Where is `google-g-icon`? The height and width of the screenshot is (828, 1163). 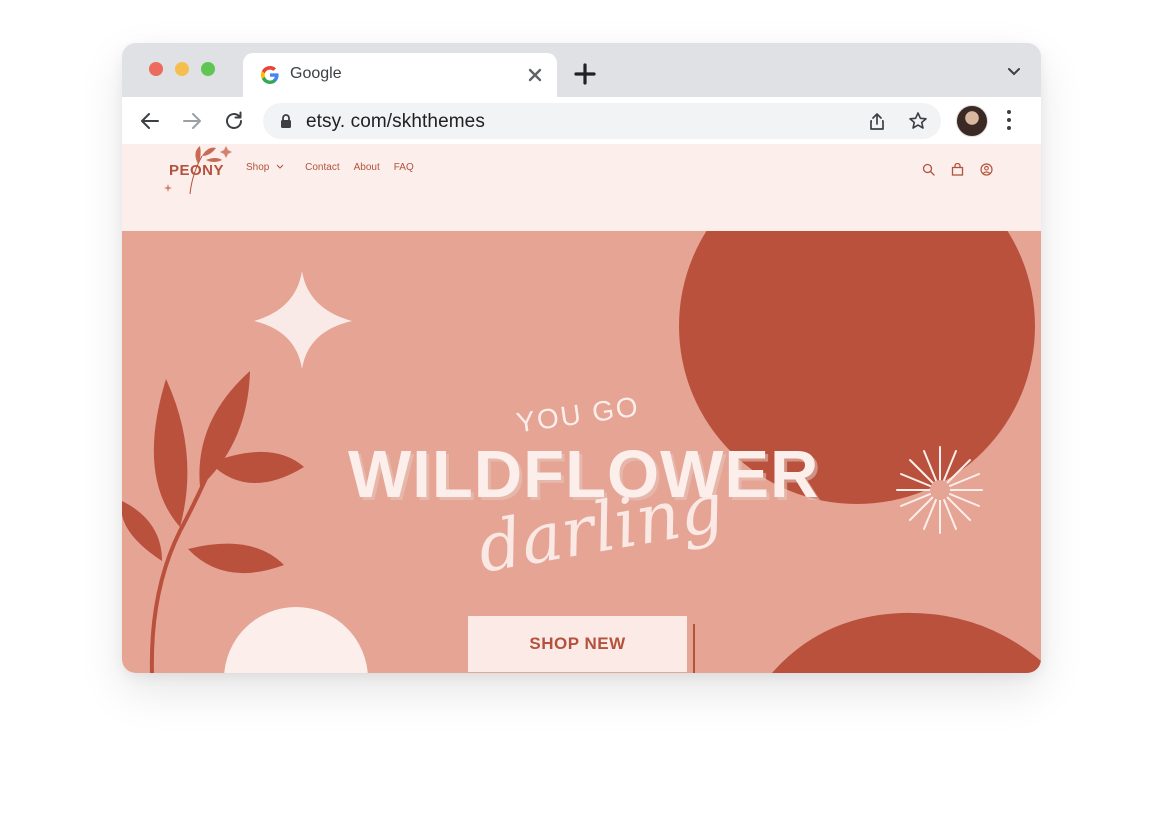
google-g-icon is located at coordinates (270, 75).